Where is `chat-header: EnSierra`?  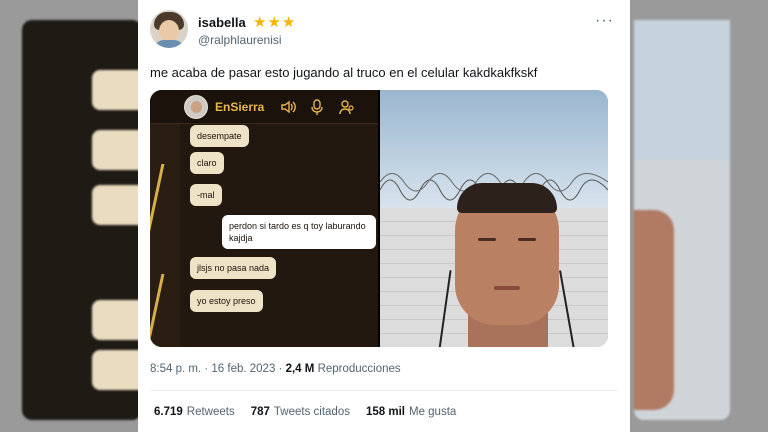 chat-header: EnSierra is located at coordinates (264, 107).